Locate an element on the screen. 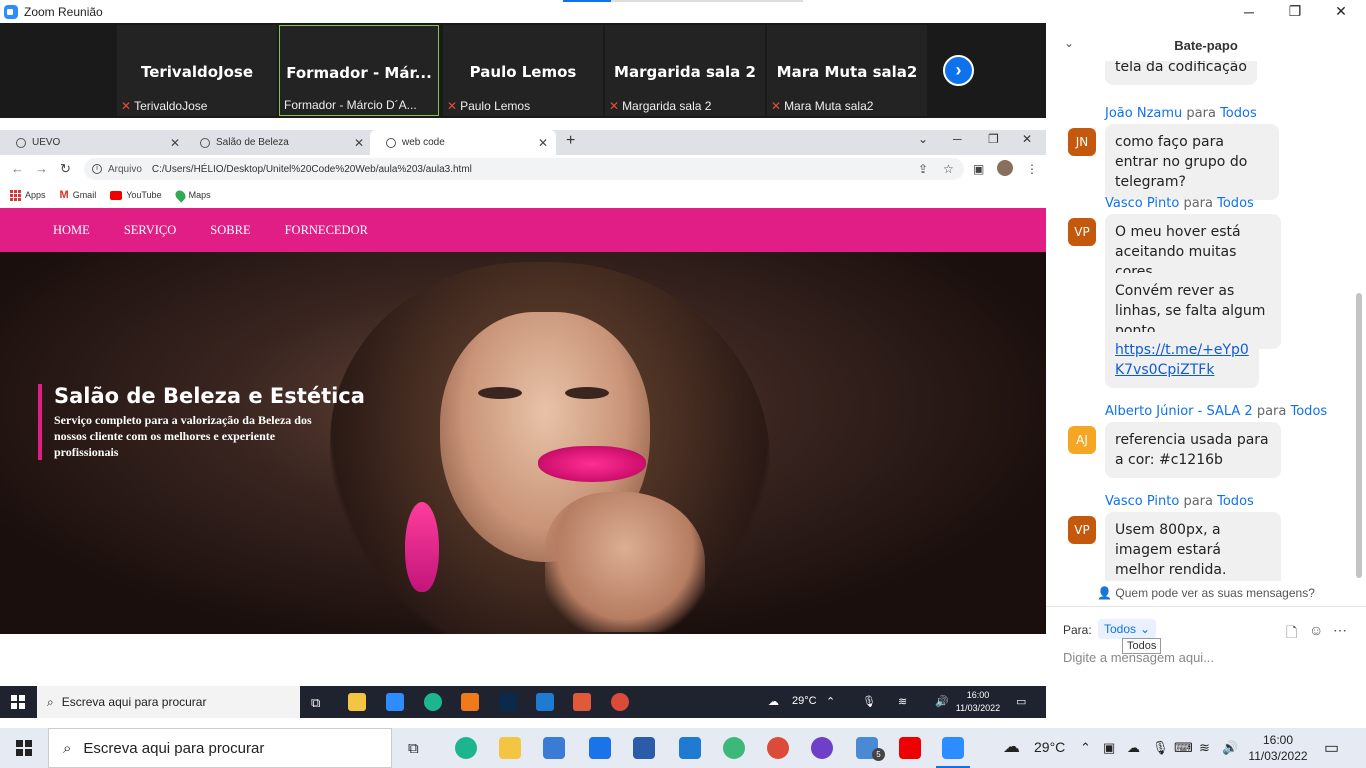 This screenshot has width=1366, height=768. atom-icon is located at coordinates (734, 748).